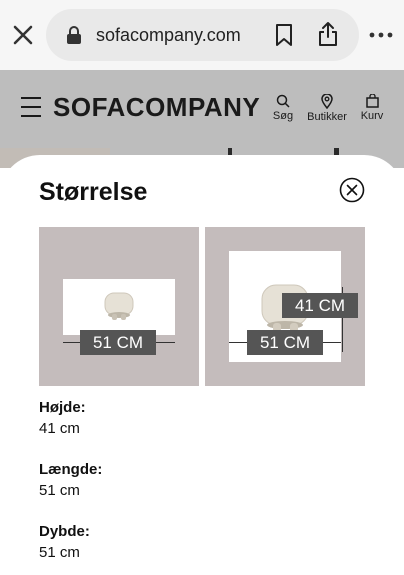 The width and height of the screenshot is (404, 575). Describe the element at coordinates (64, 531) in the screenshot. I see `spec-label: Dybde:` at that location.